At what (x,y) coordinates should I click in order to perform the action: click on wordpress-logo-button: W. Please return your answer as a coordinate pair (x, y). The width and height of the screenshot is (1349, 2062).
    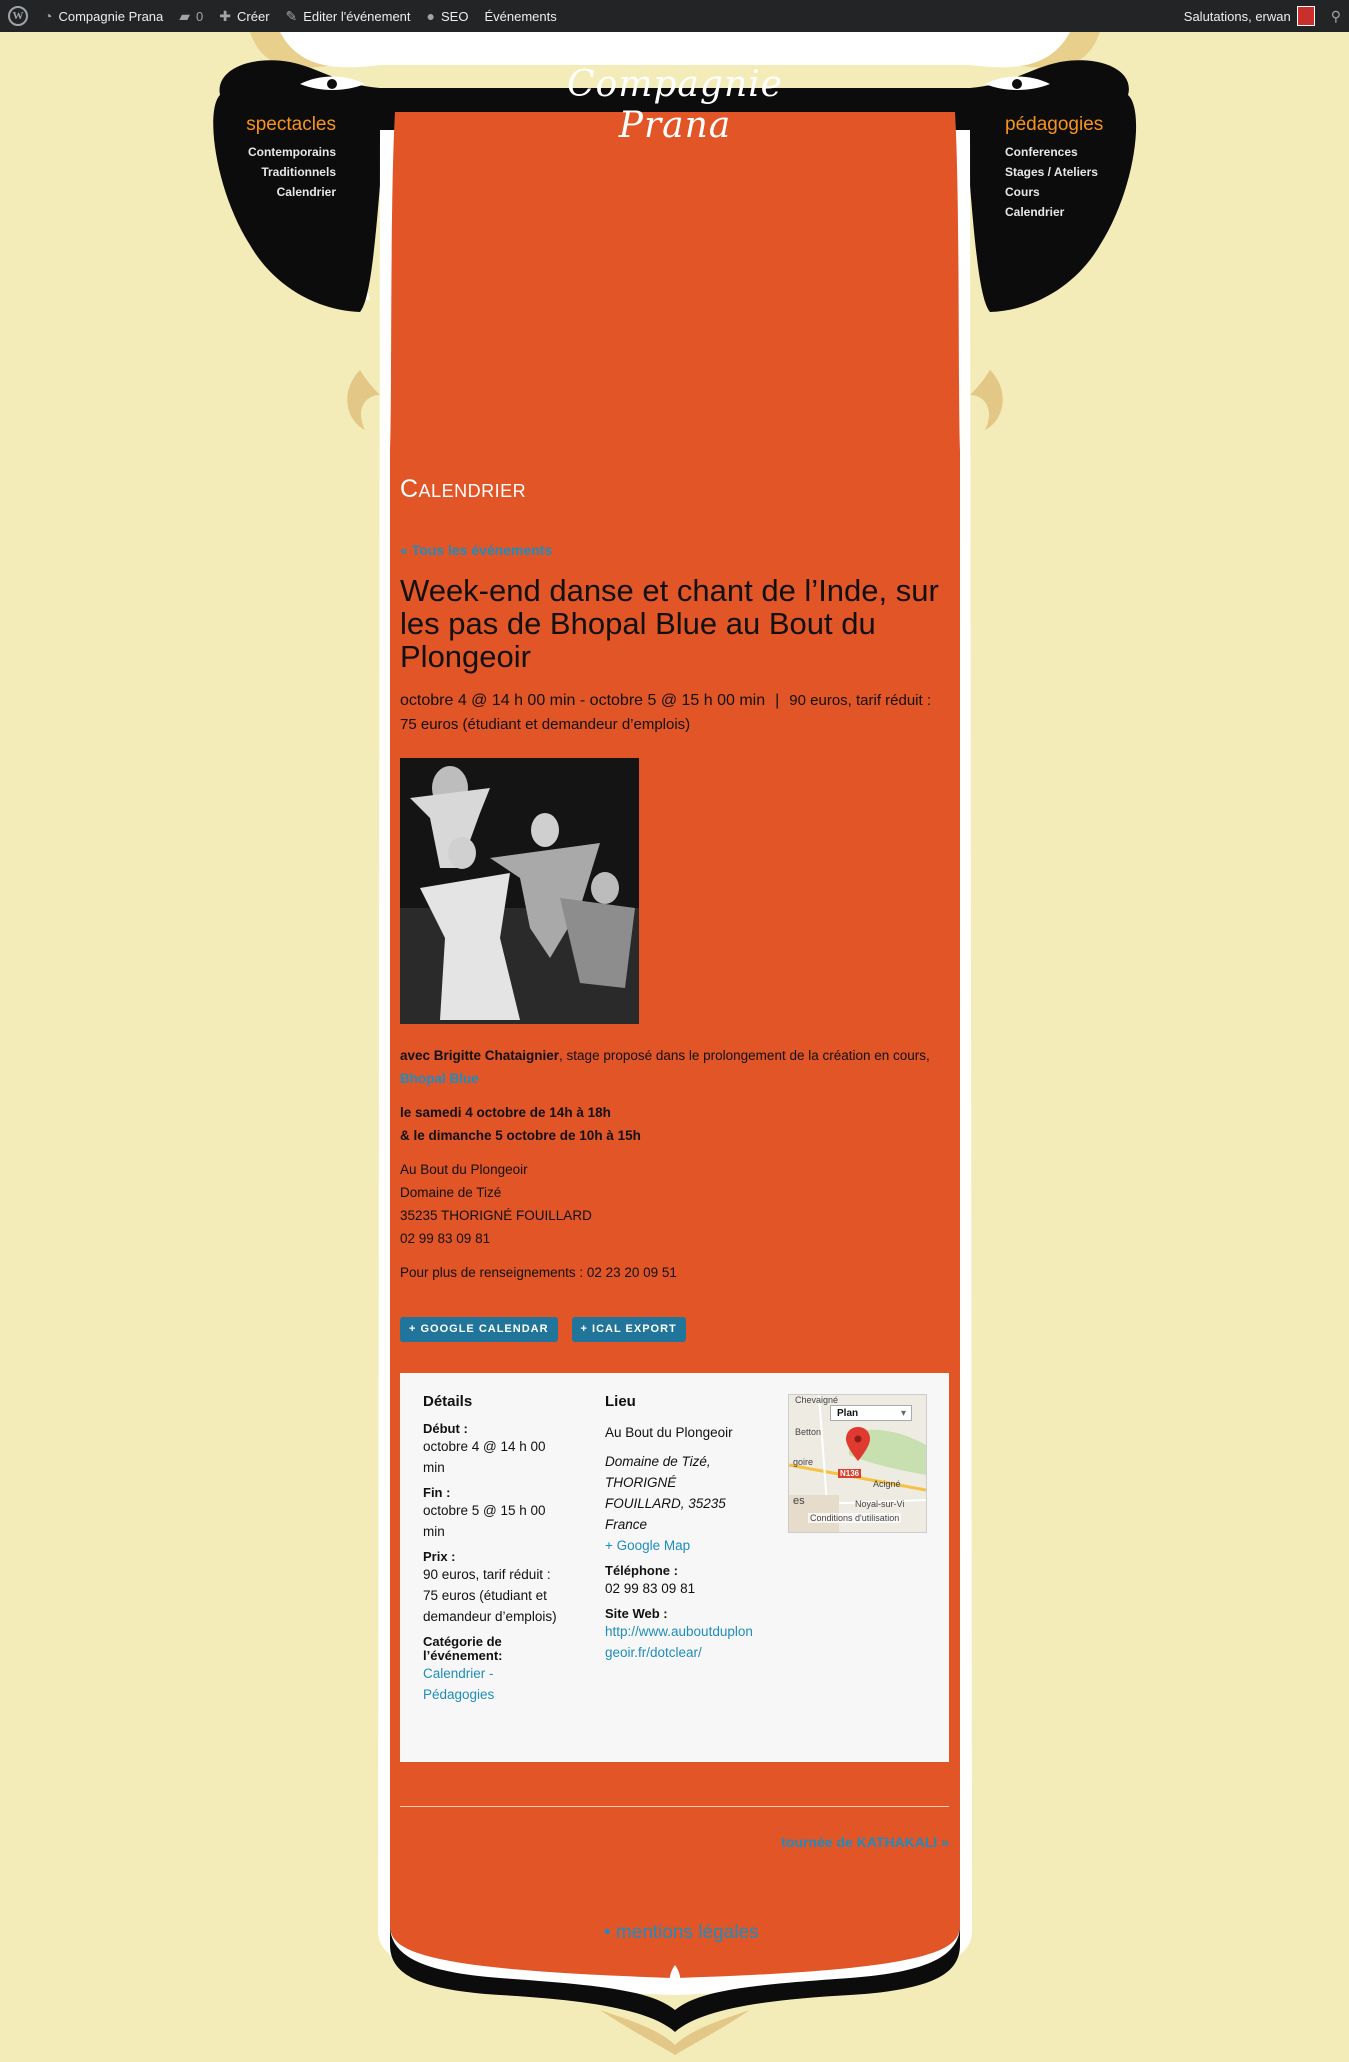
    Looking at the image, I should click on (18, 16).